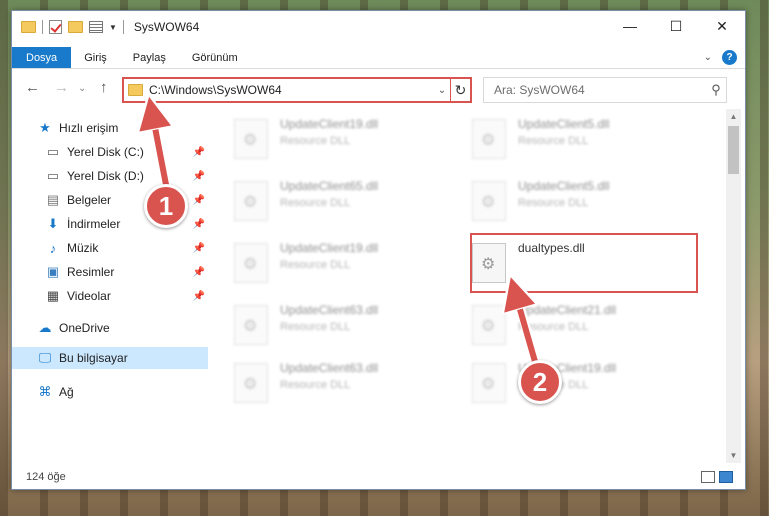 The image size is (769, 516). Describe the element at coordinates (329, 124) in the screenshot. I see `file-name: UpdateClient19.dll` at that location.